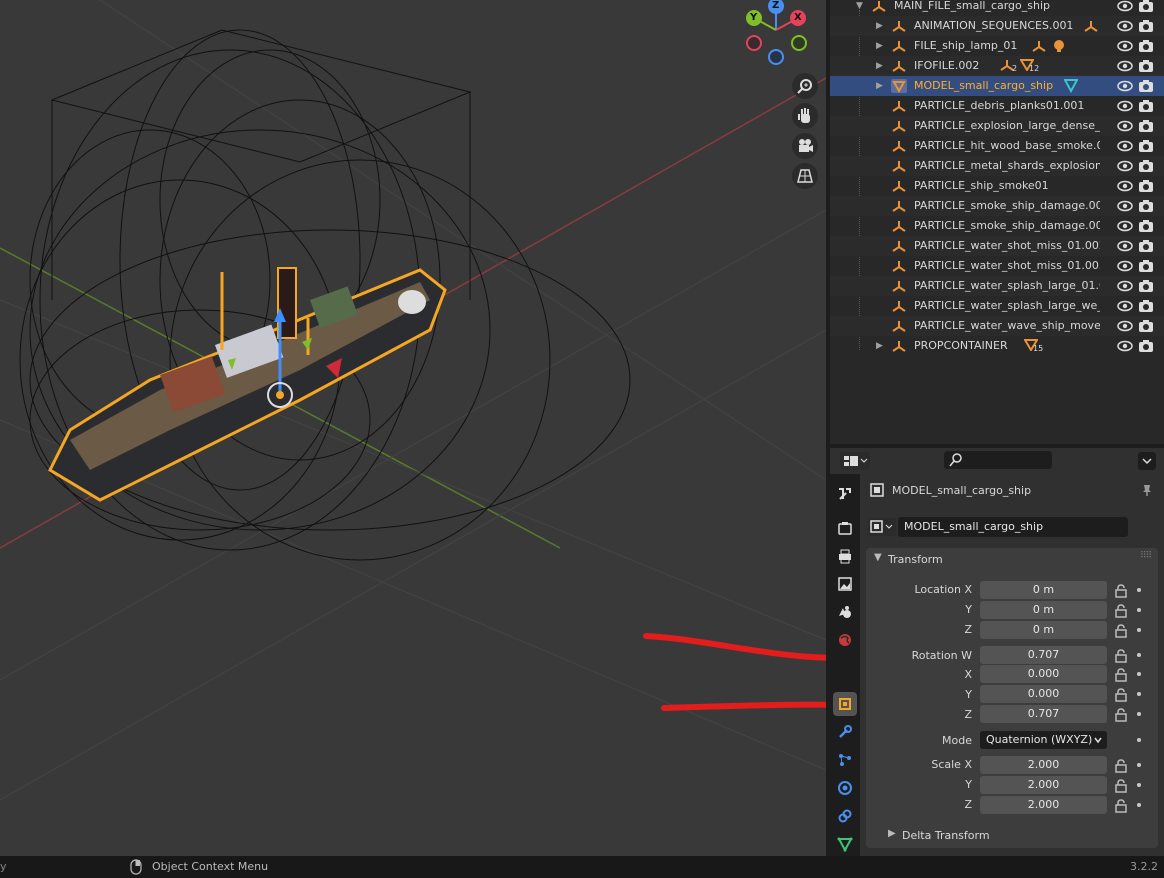  I want to click on properties-search-input, so click(998, 460).